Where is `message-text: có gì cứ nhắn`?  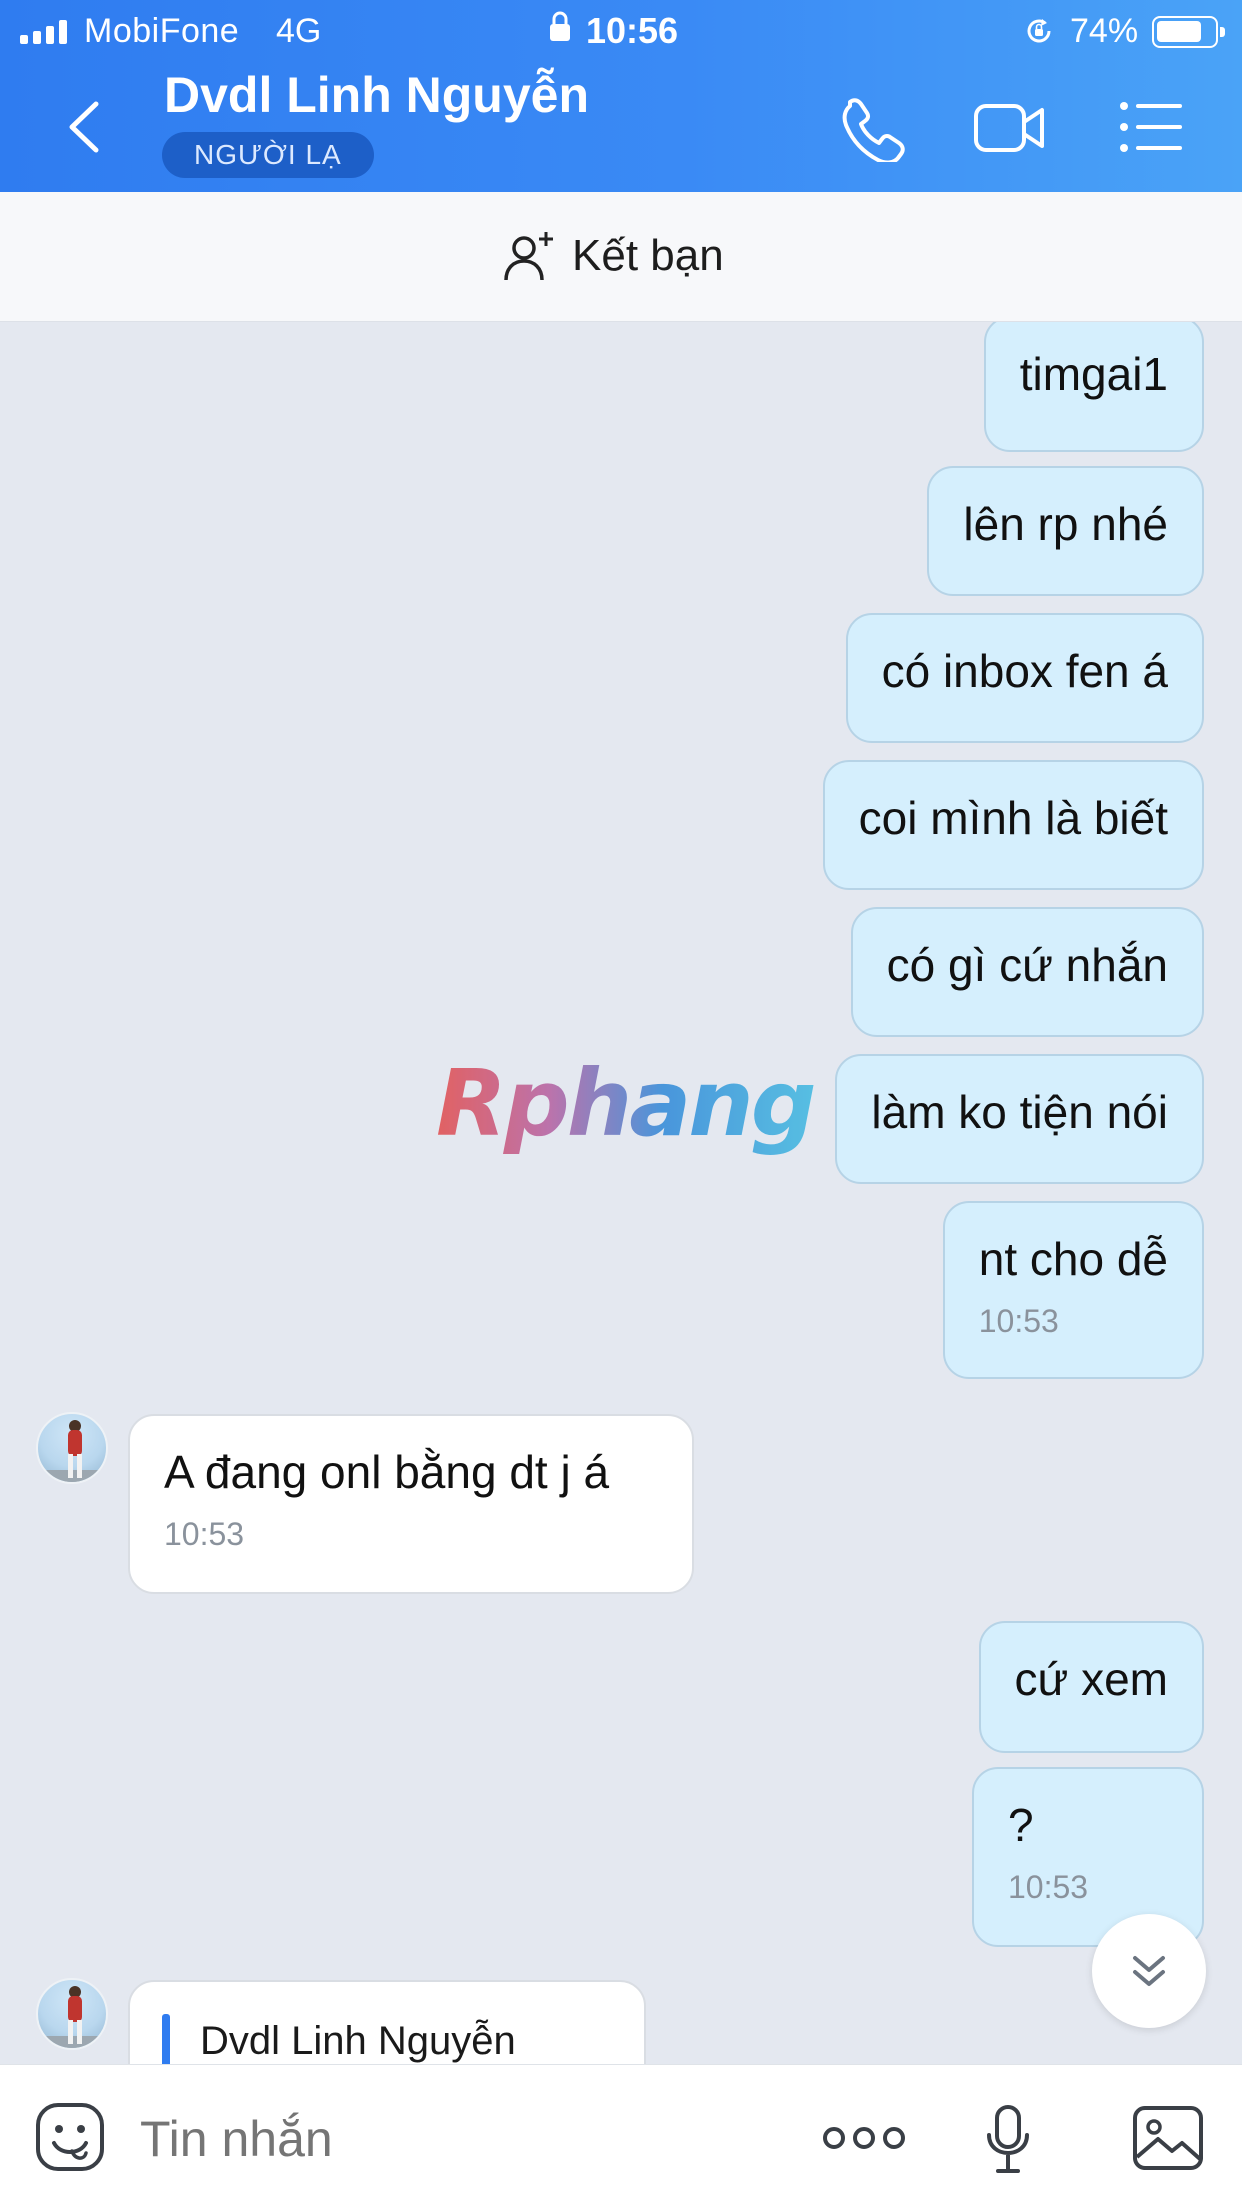
message-text: có gì cứ nhắn is located at coordinates (1027, 965).